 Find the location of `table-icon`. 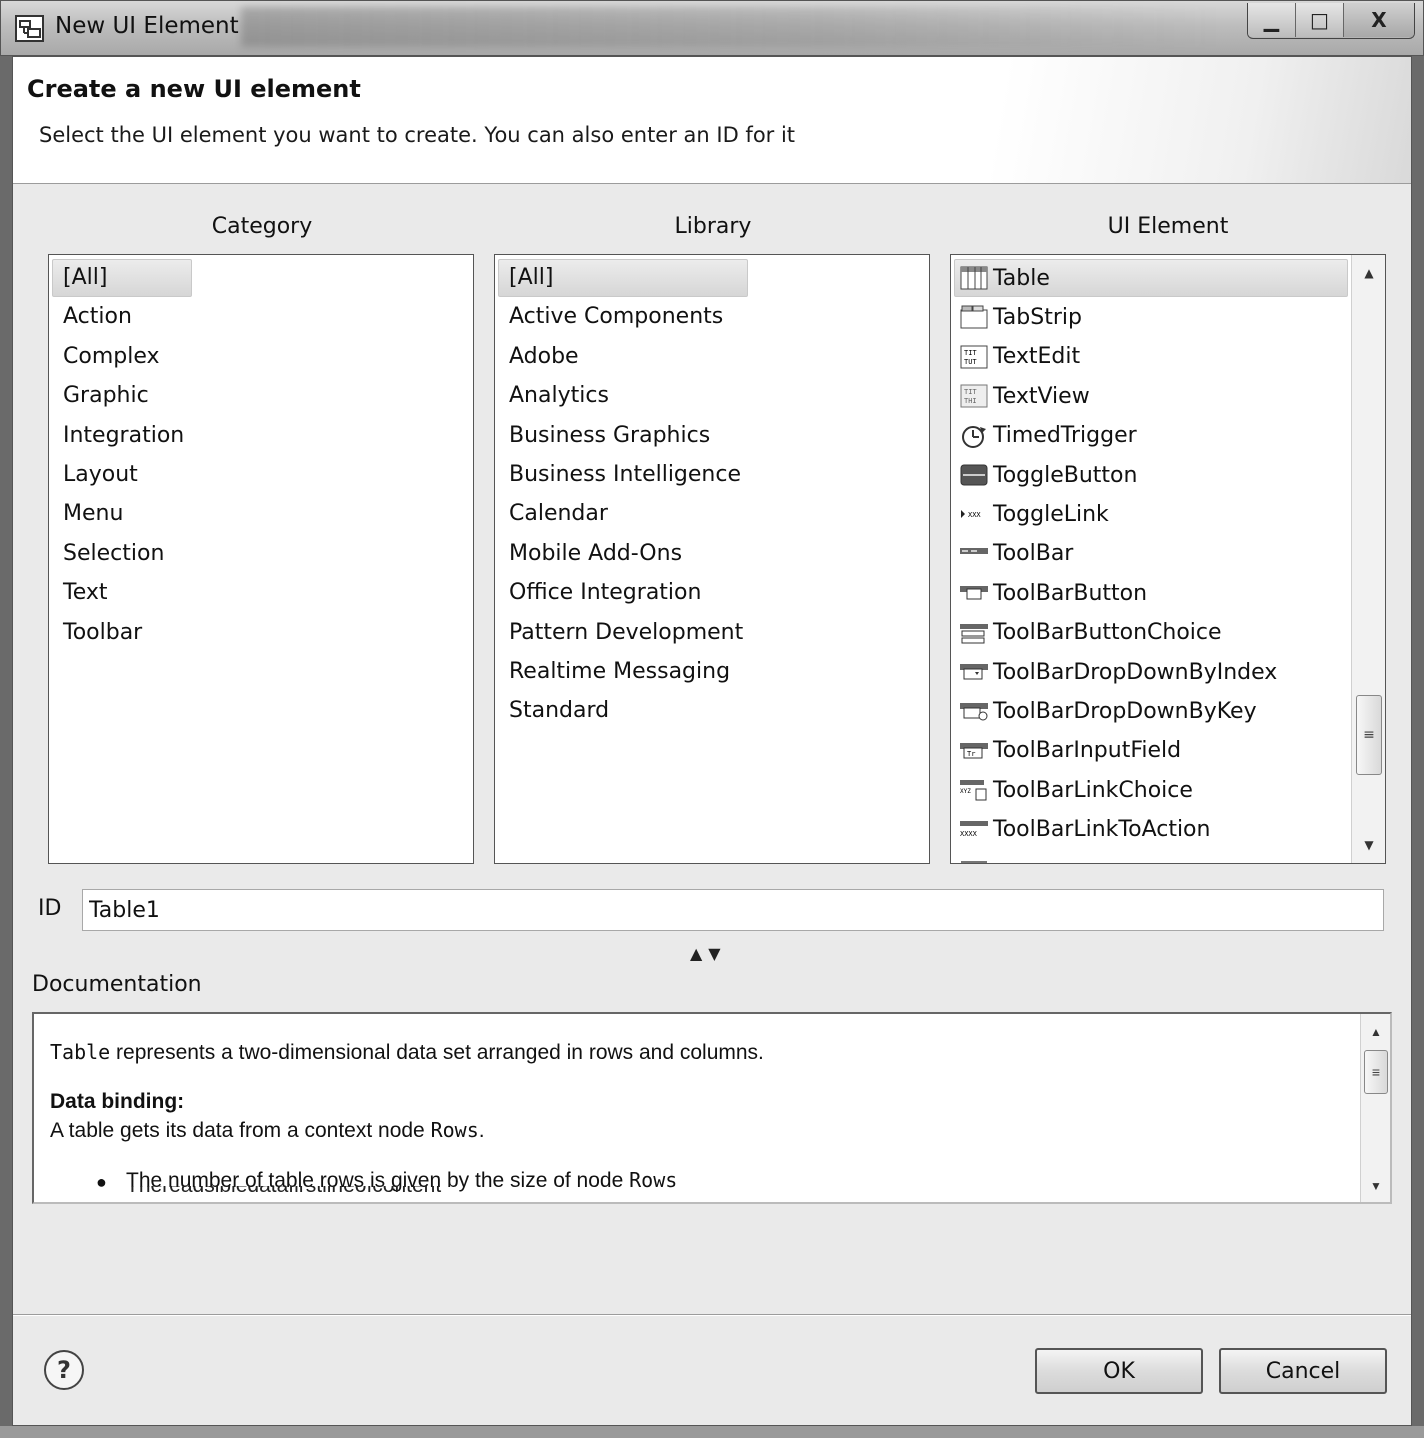

table-icon is located at coordinates (974, 278).